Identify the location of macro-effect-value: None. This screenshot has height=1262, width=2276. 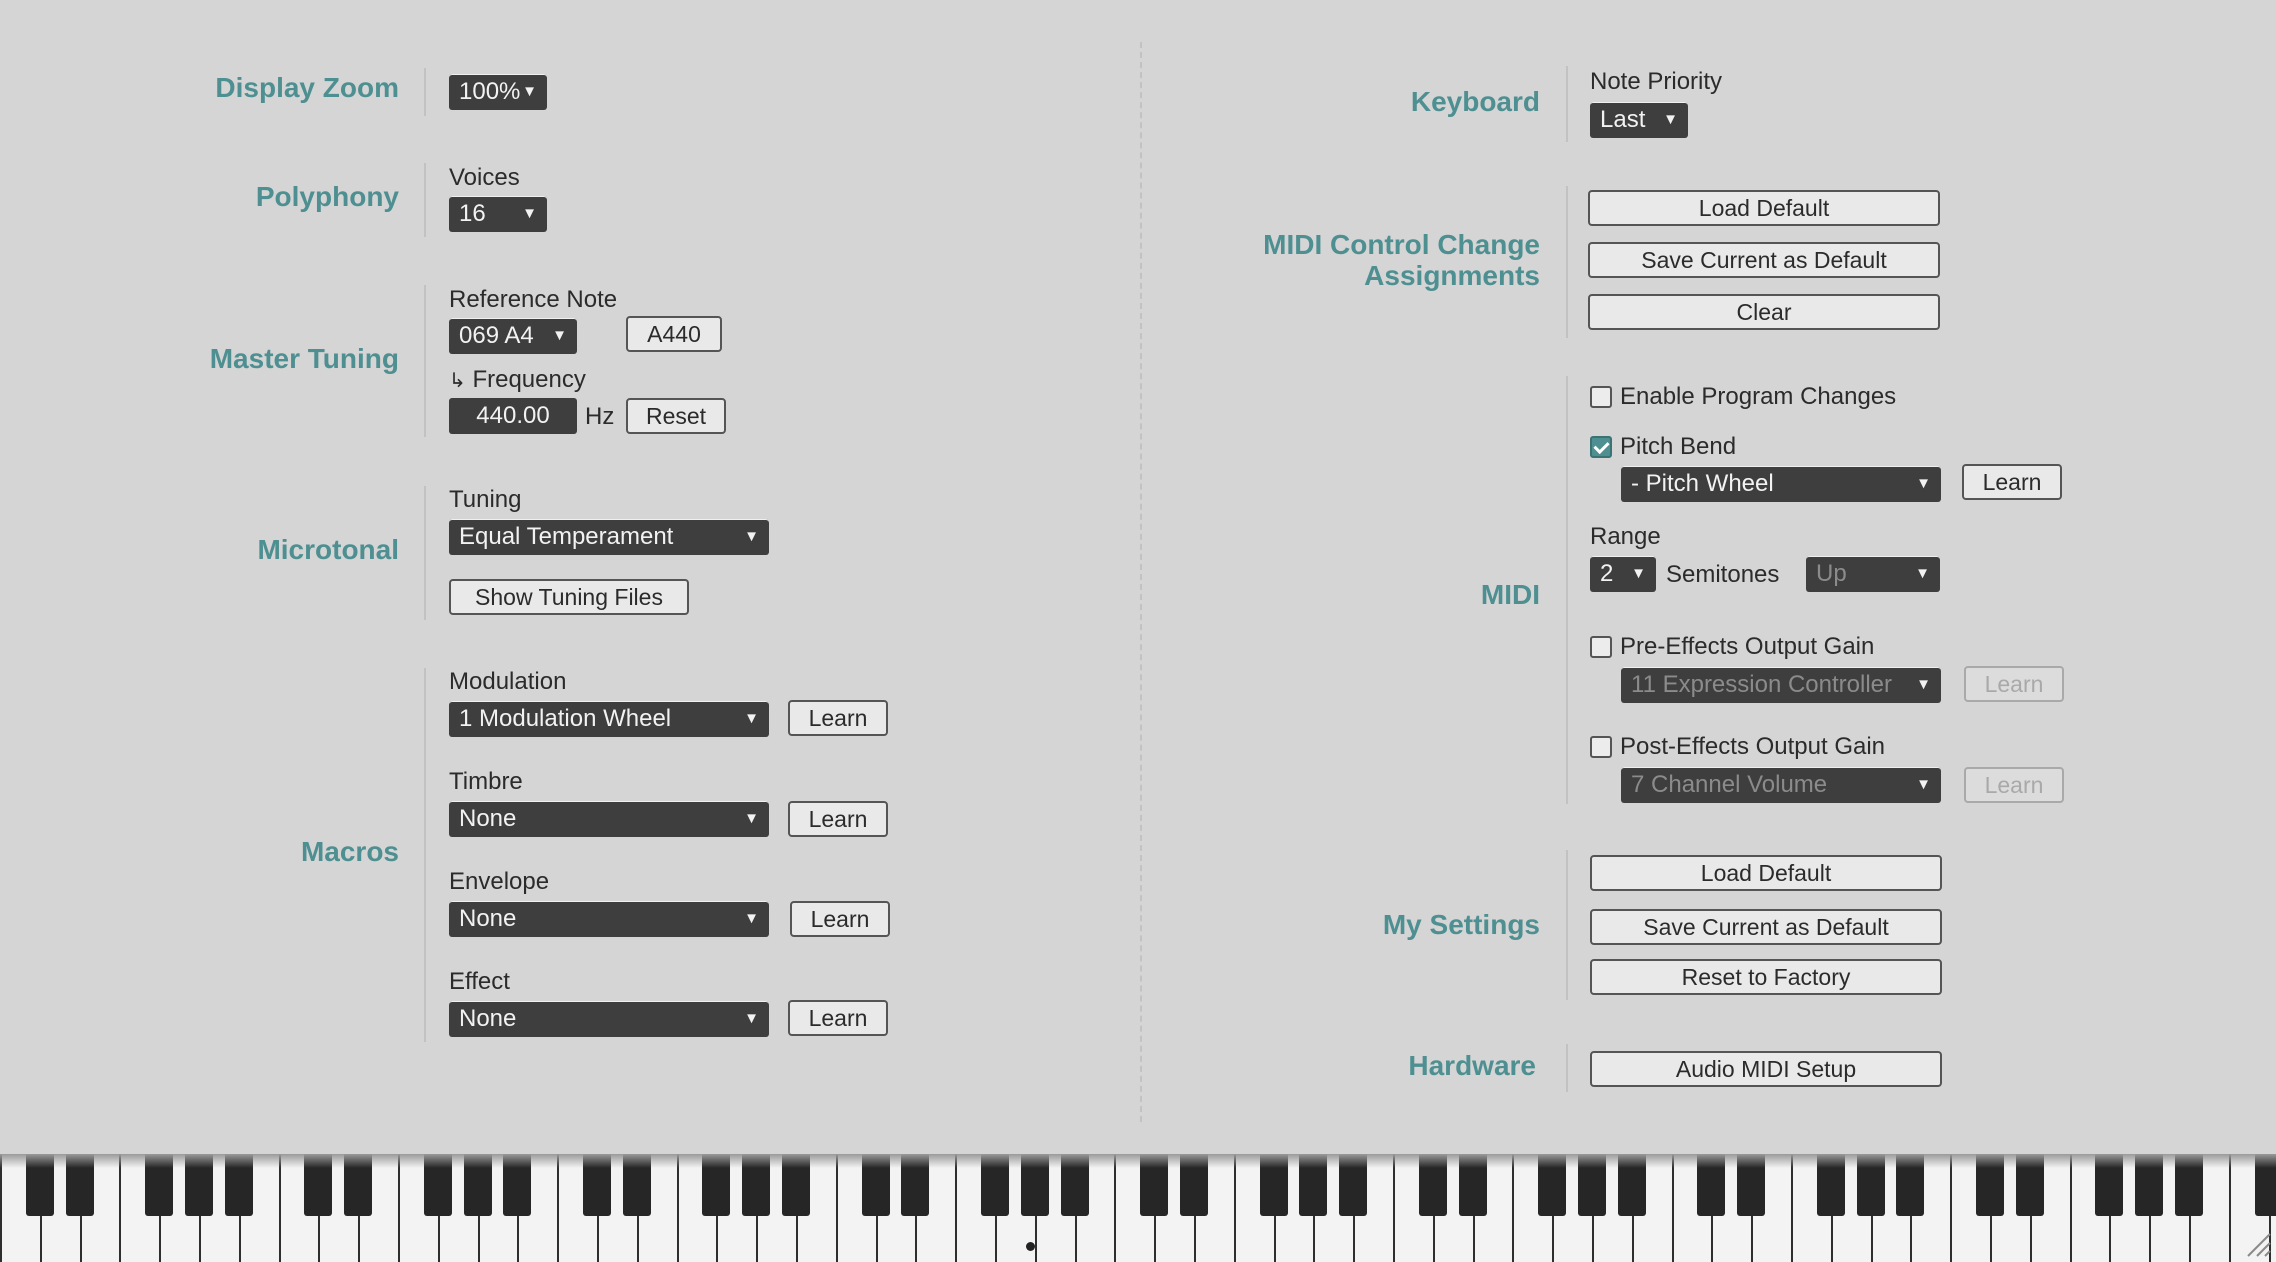
(488, 1018).